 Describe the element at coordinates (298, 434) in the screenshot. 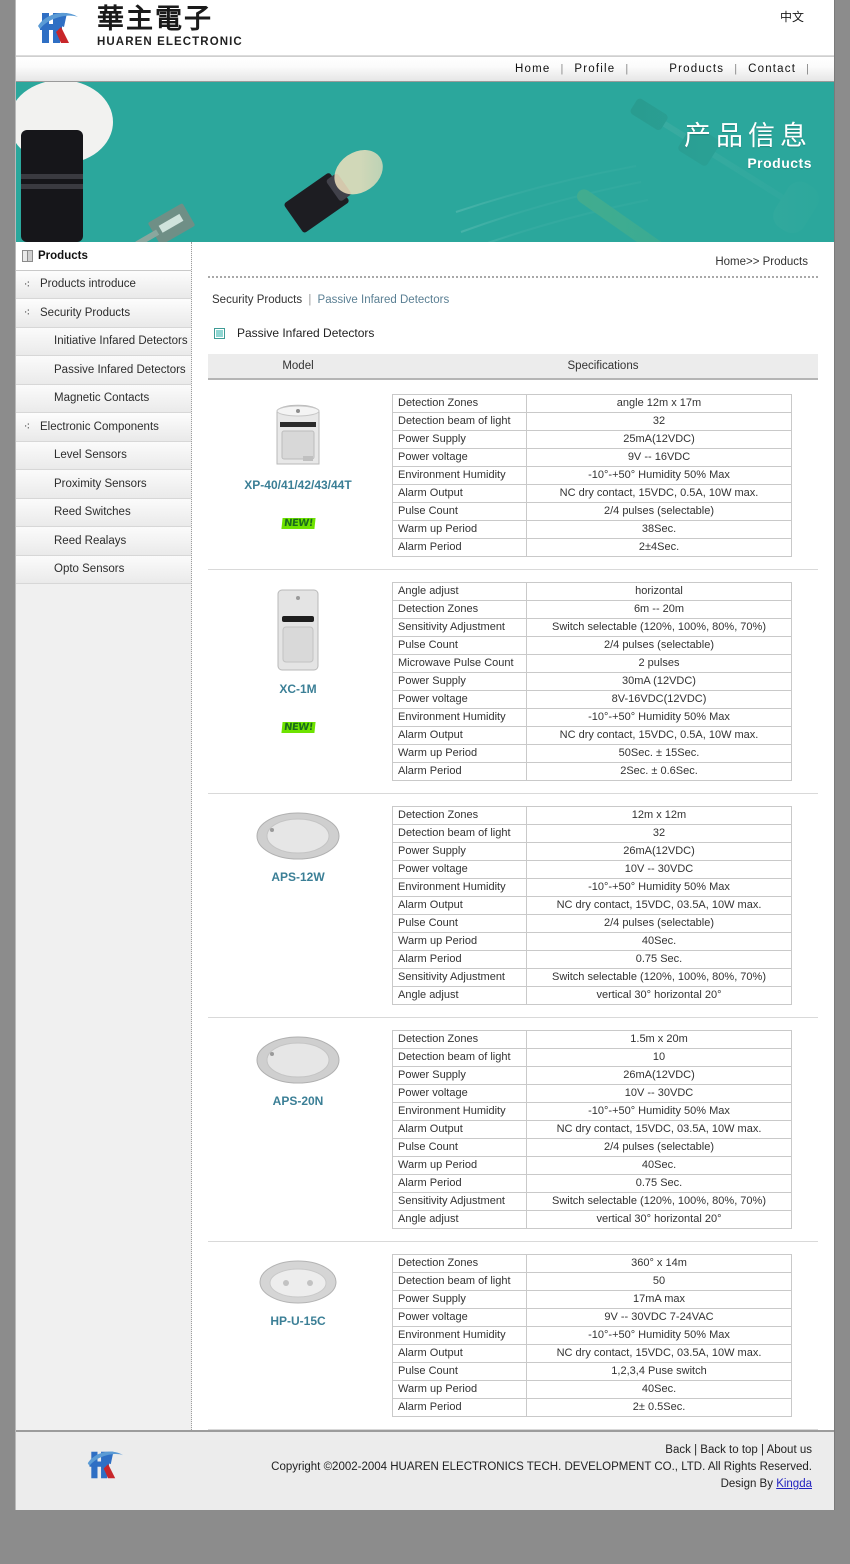

I see `pir-wall-mount-icon` at that location.